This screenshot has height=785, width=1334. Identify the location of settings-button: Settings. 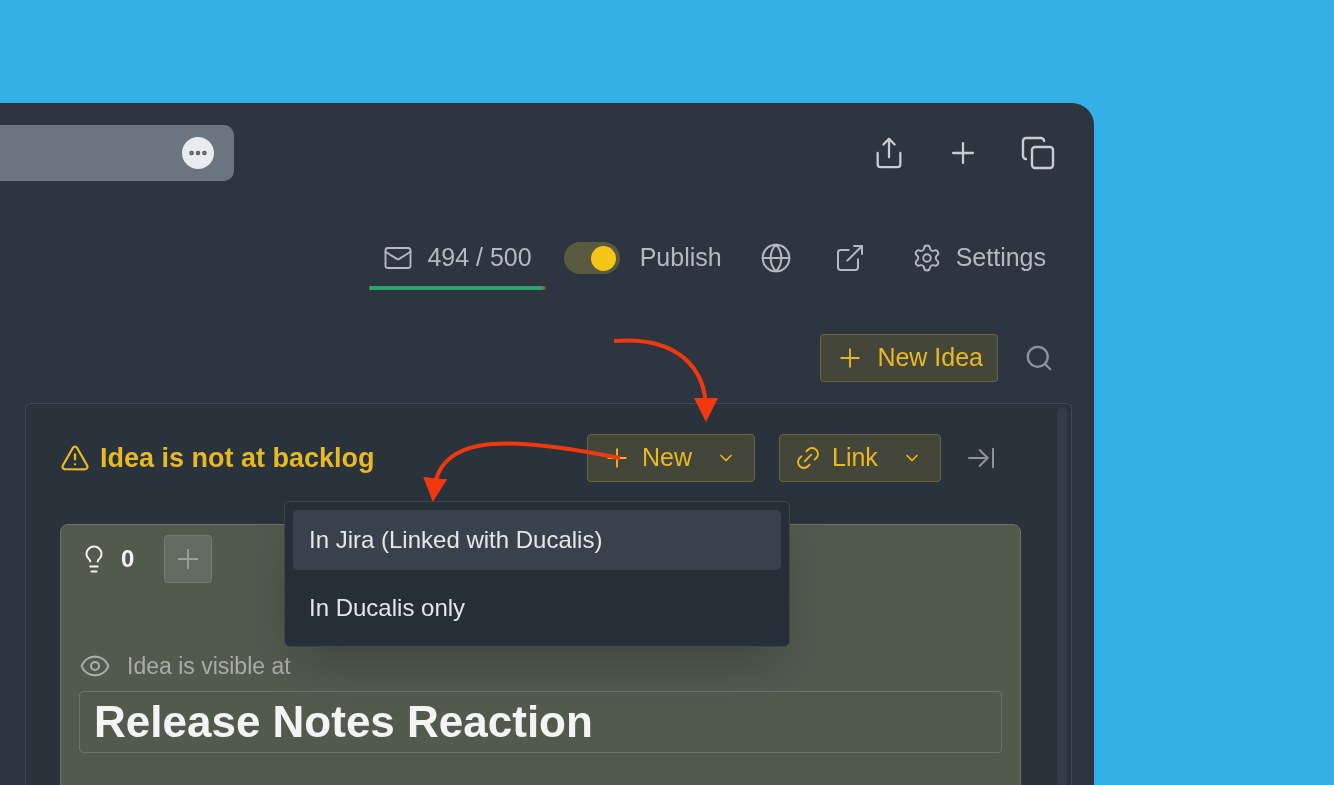
(978, 258).